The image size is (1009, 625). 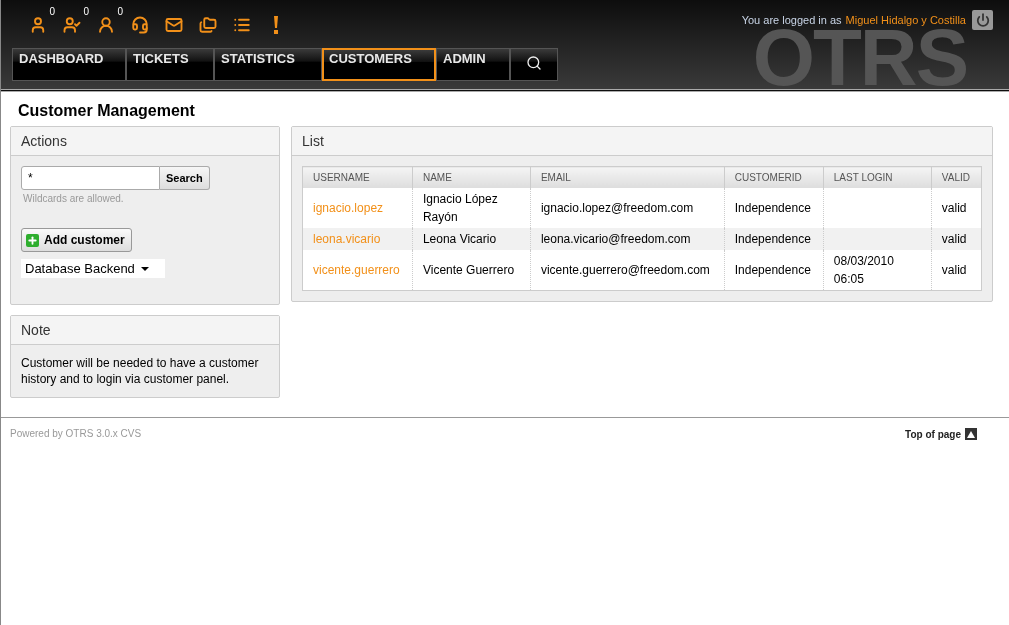 What do you see at coordinates (877, 270) in the screenshot?
I see `table-cell: 08/03/2010 06:05` at bounding box center [877, 270].